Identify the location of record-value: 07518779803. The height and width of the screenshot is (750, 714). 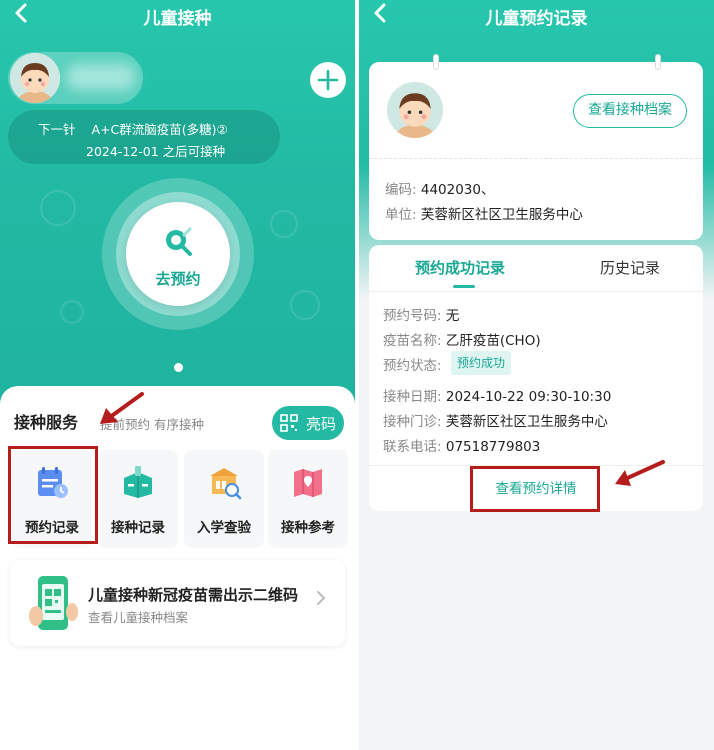
(493, 447).